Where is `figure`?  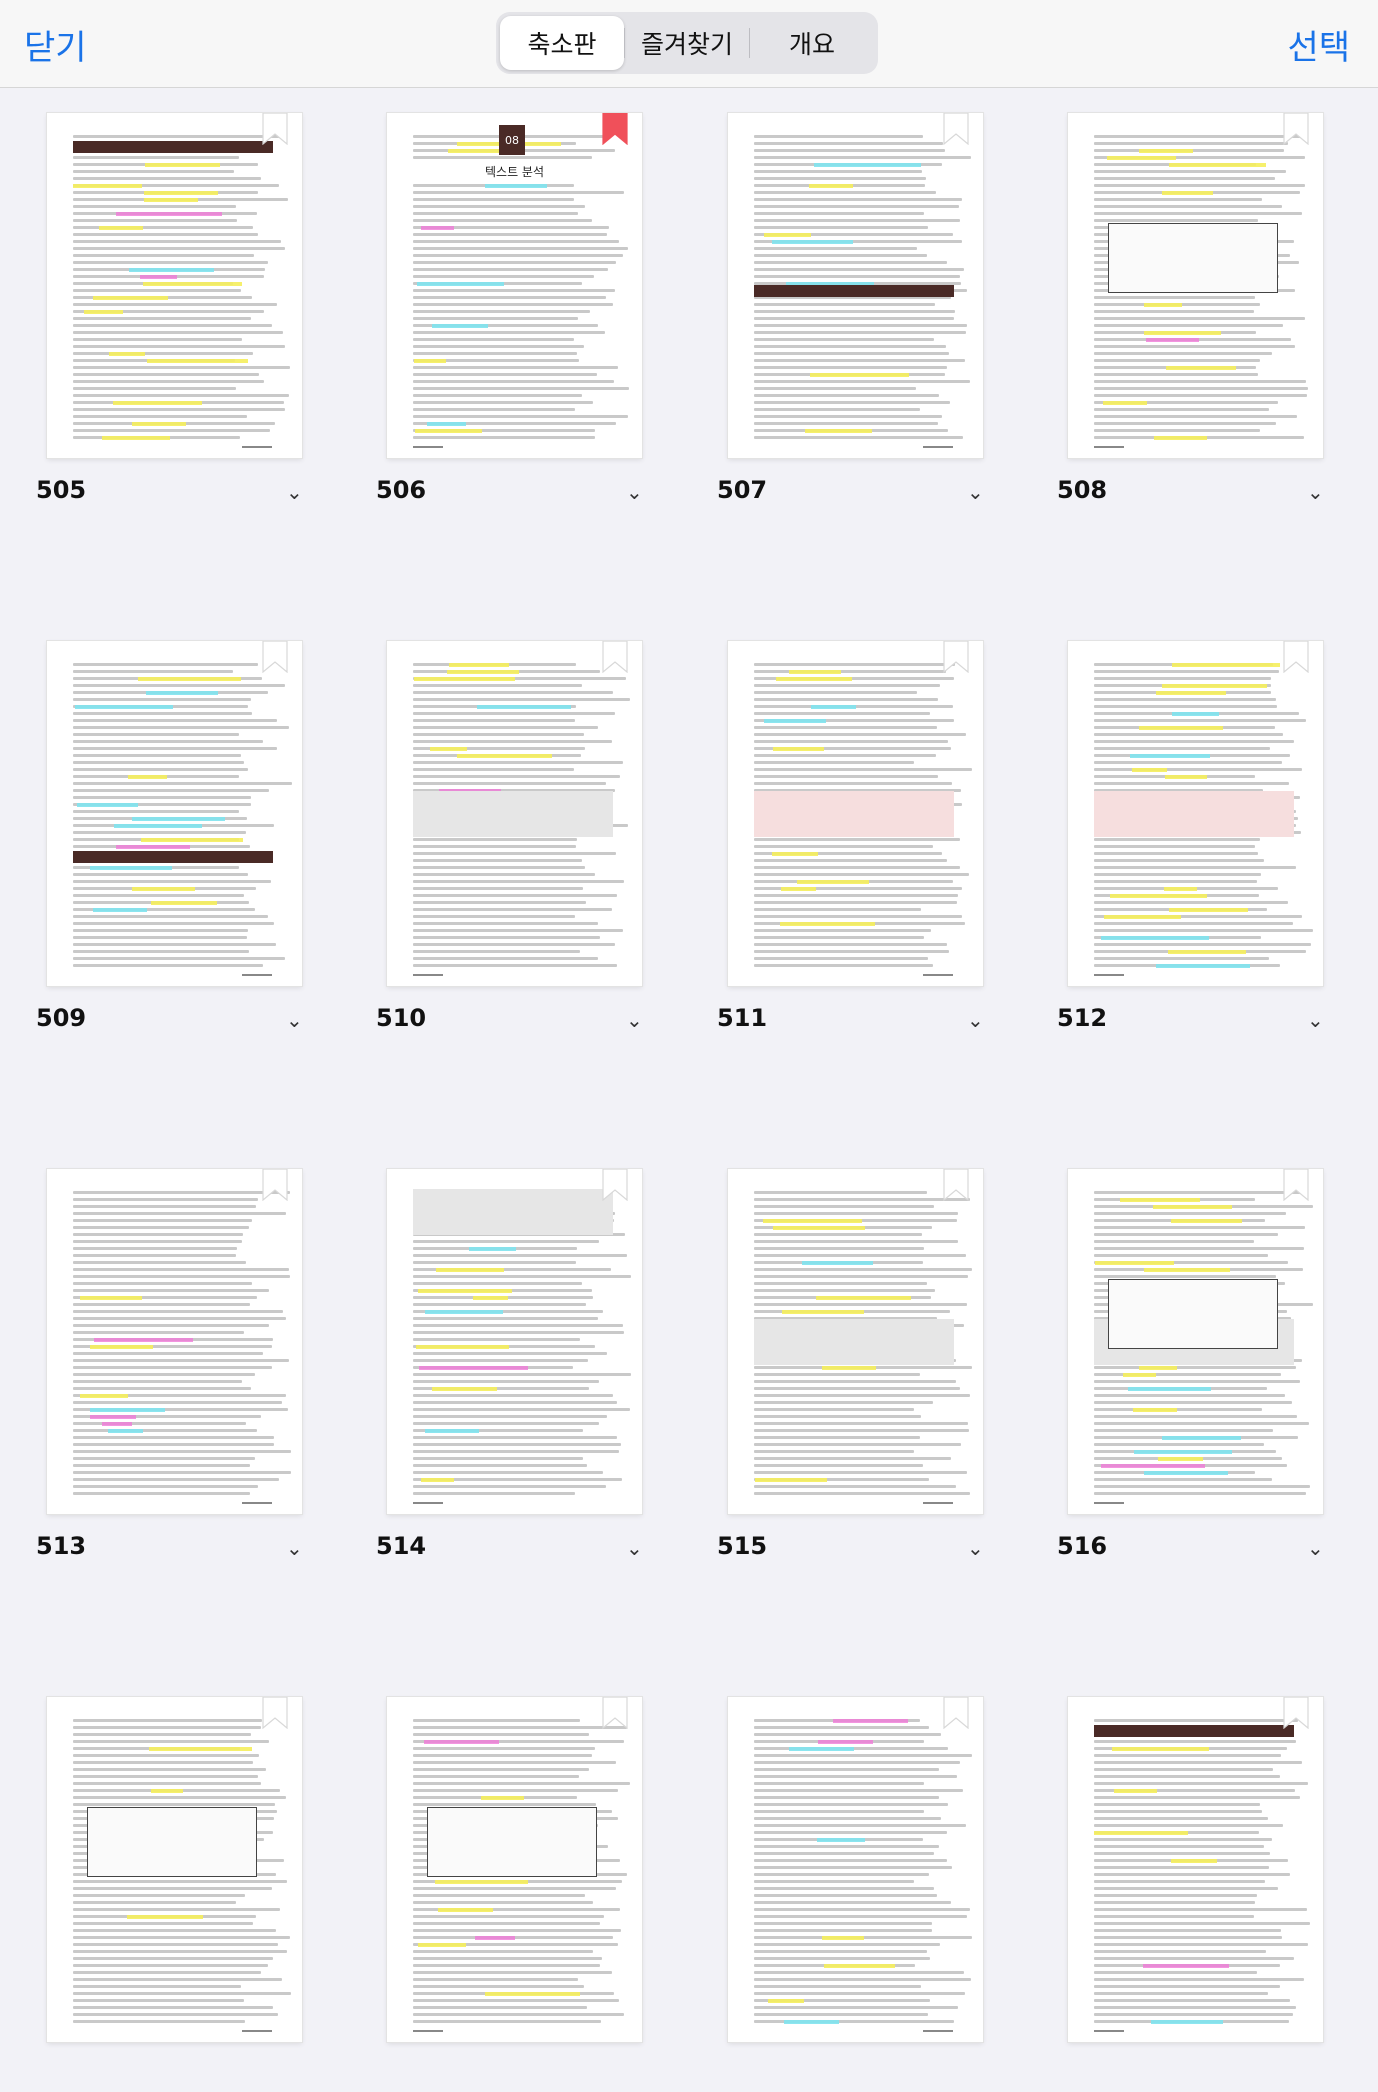 figure is located at coordinates (512, 1842).